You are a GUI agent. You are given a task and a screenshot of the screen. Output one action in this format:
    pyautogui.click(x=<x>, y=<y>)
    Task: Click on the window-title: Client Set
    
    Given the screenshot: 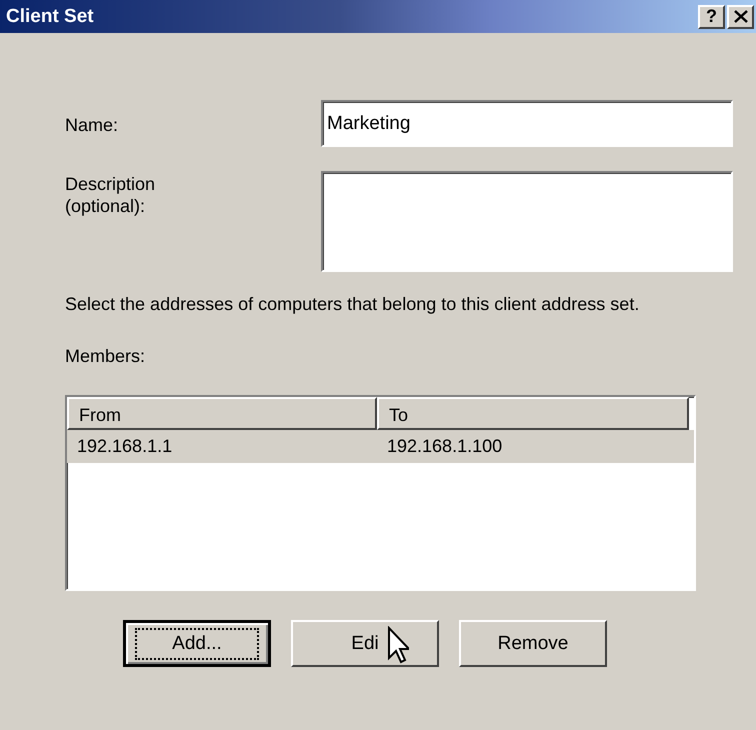 What is the action you would take?
    pyautogui.click(x=50, y=17)
    